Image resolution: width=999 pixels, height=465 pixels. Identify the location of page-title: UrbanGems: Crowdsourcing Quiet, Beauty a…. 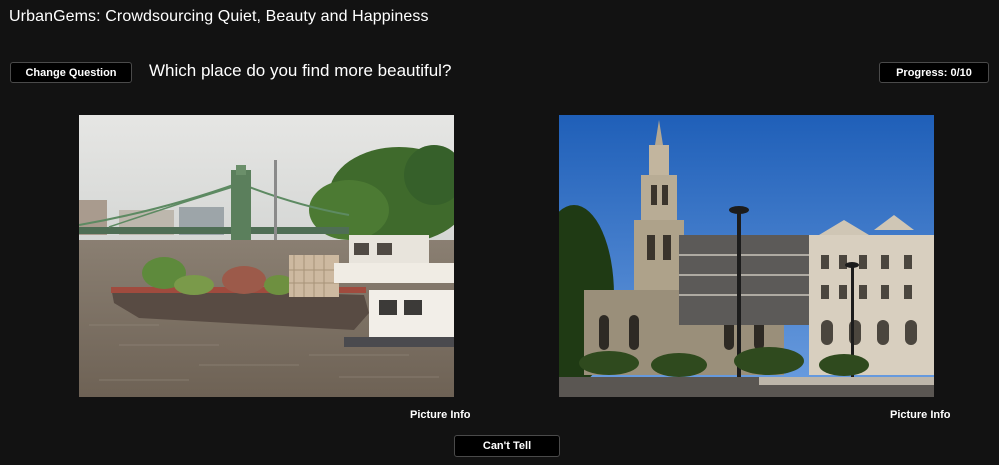
(219, 16).